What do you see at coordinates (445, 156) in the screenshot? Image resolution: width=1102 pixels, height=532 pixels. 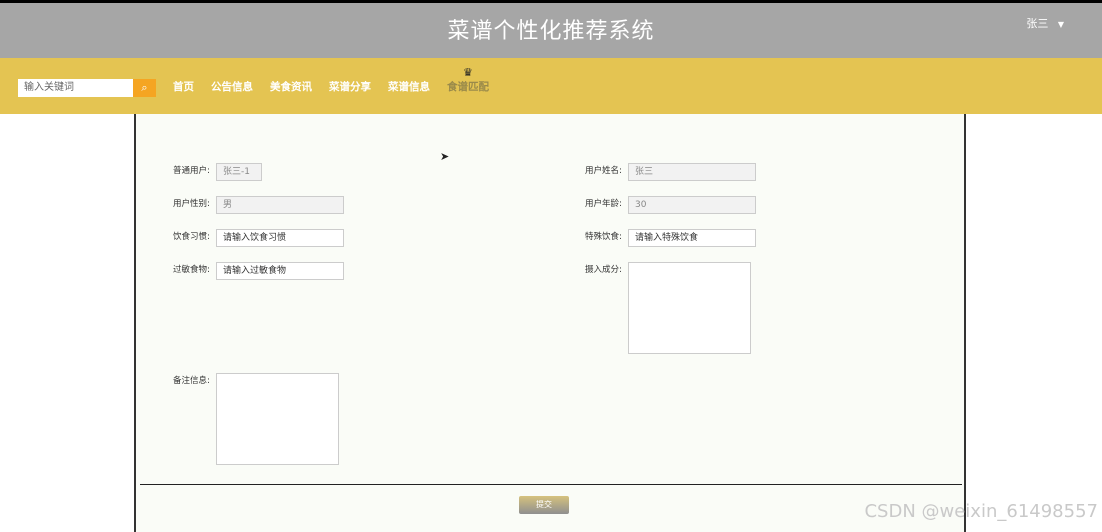 I see `mouse-cursor-icon: ➤` at bounding box center [445, 156].